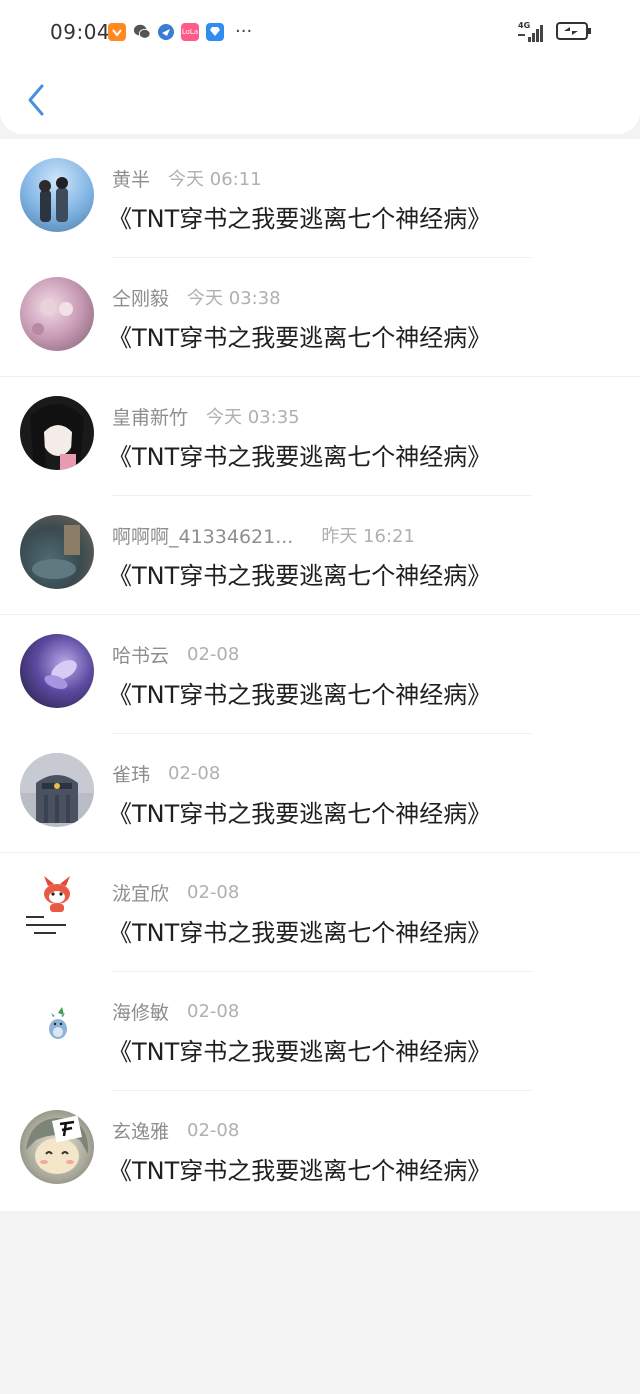  What do you see at coordinates (555, 32) in the screenshot?
I see `system-status: 4G` at bounding box center [555, 32].